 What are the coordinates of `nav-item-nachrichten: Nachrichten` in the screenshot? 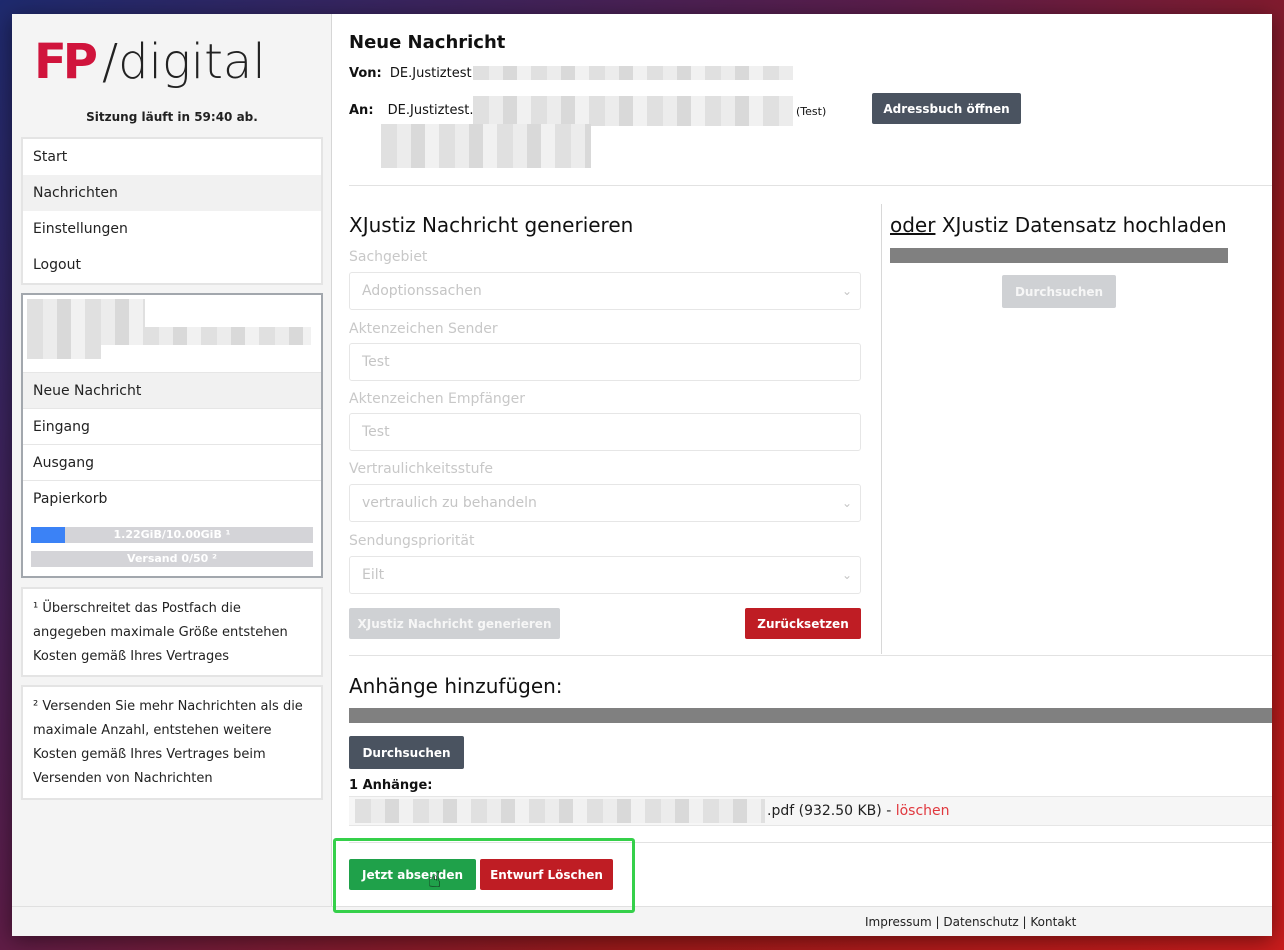 It's located at (172, 193).